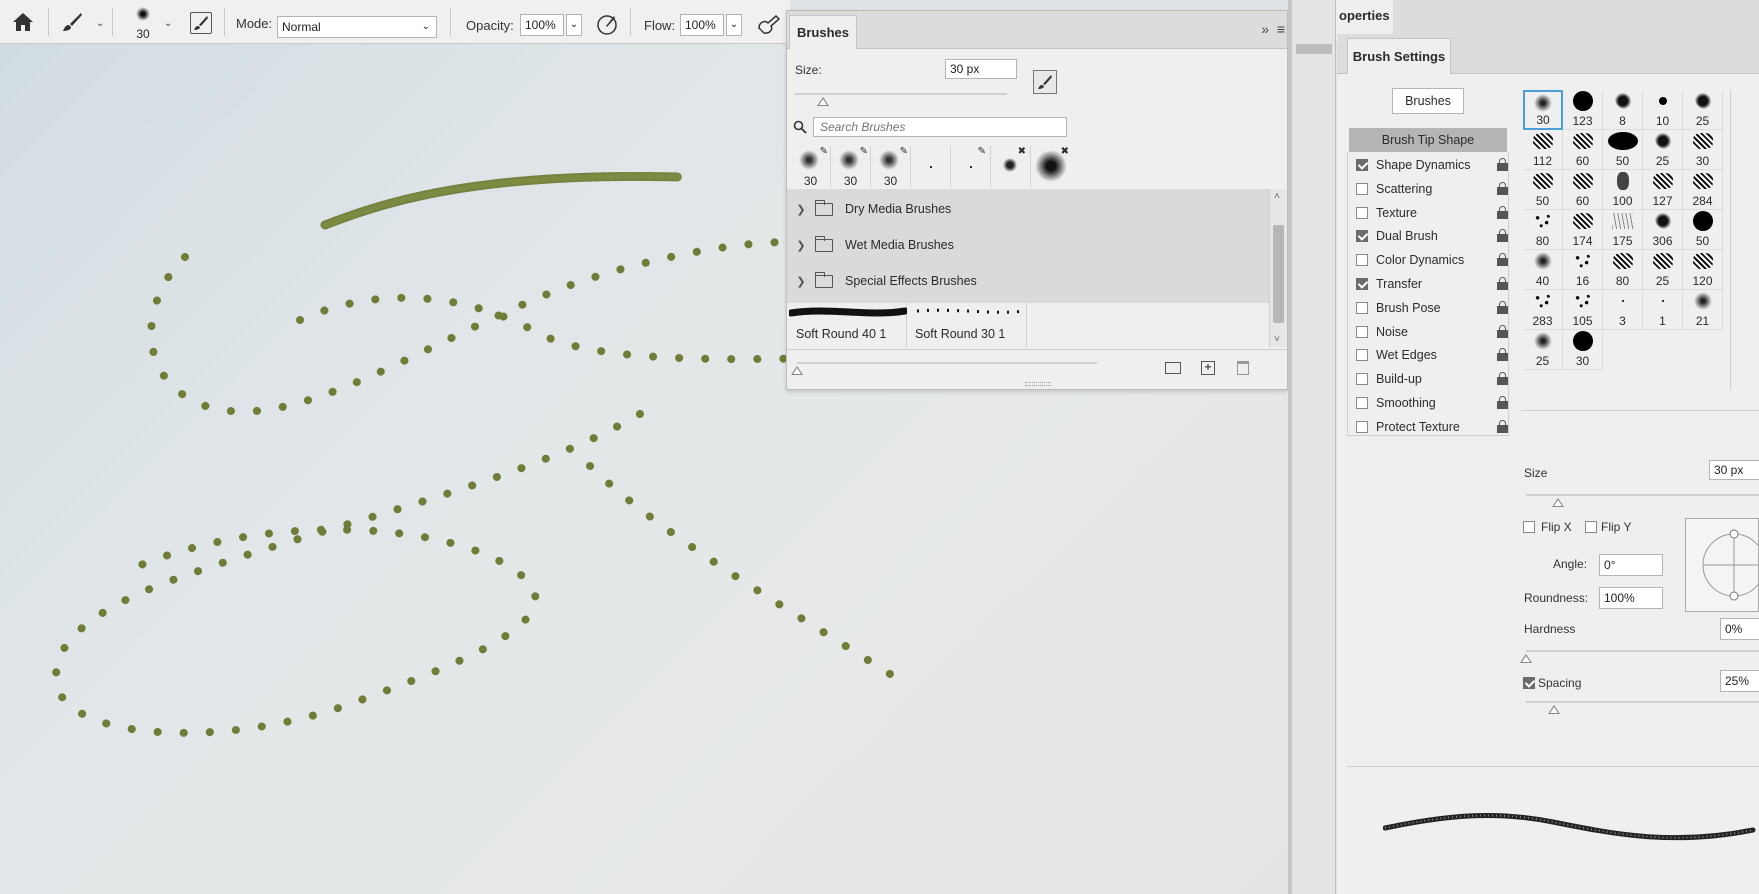  I want to click on dock-collapse-button, so click(1314, 49).